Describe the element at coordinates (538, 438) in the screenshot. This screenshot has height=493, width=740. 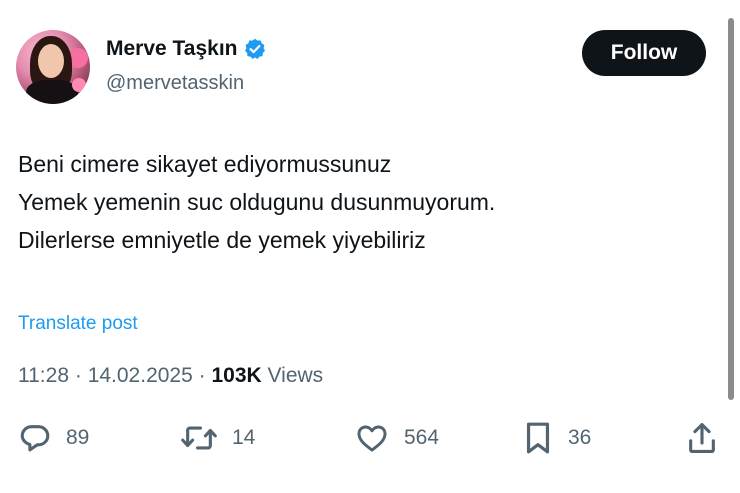
I see `bookmark-icon` at that location.